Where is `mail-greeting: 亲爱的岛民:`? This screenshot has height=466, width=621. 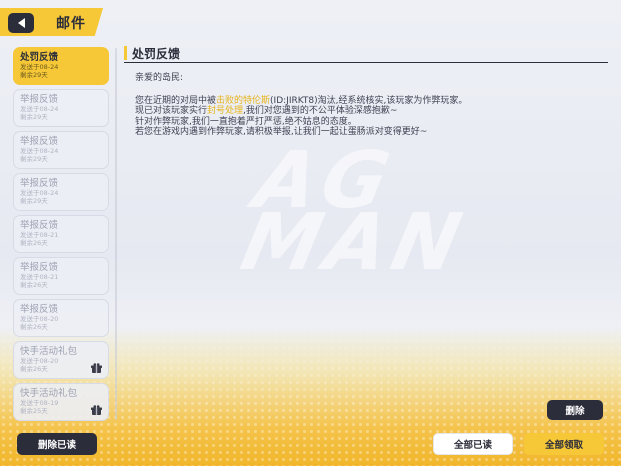 mail-greeting: 亲爱的岛民: is located at coordinates (159, 78).